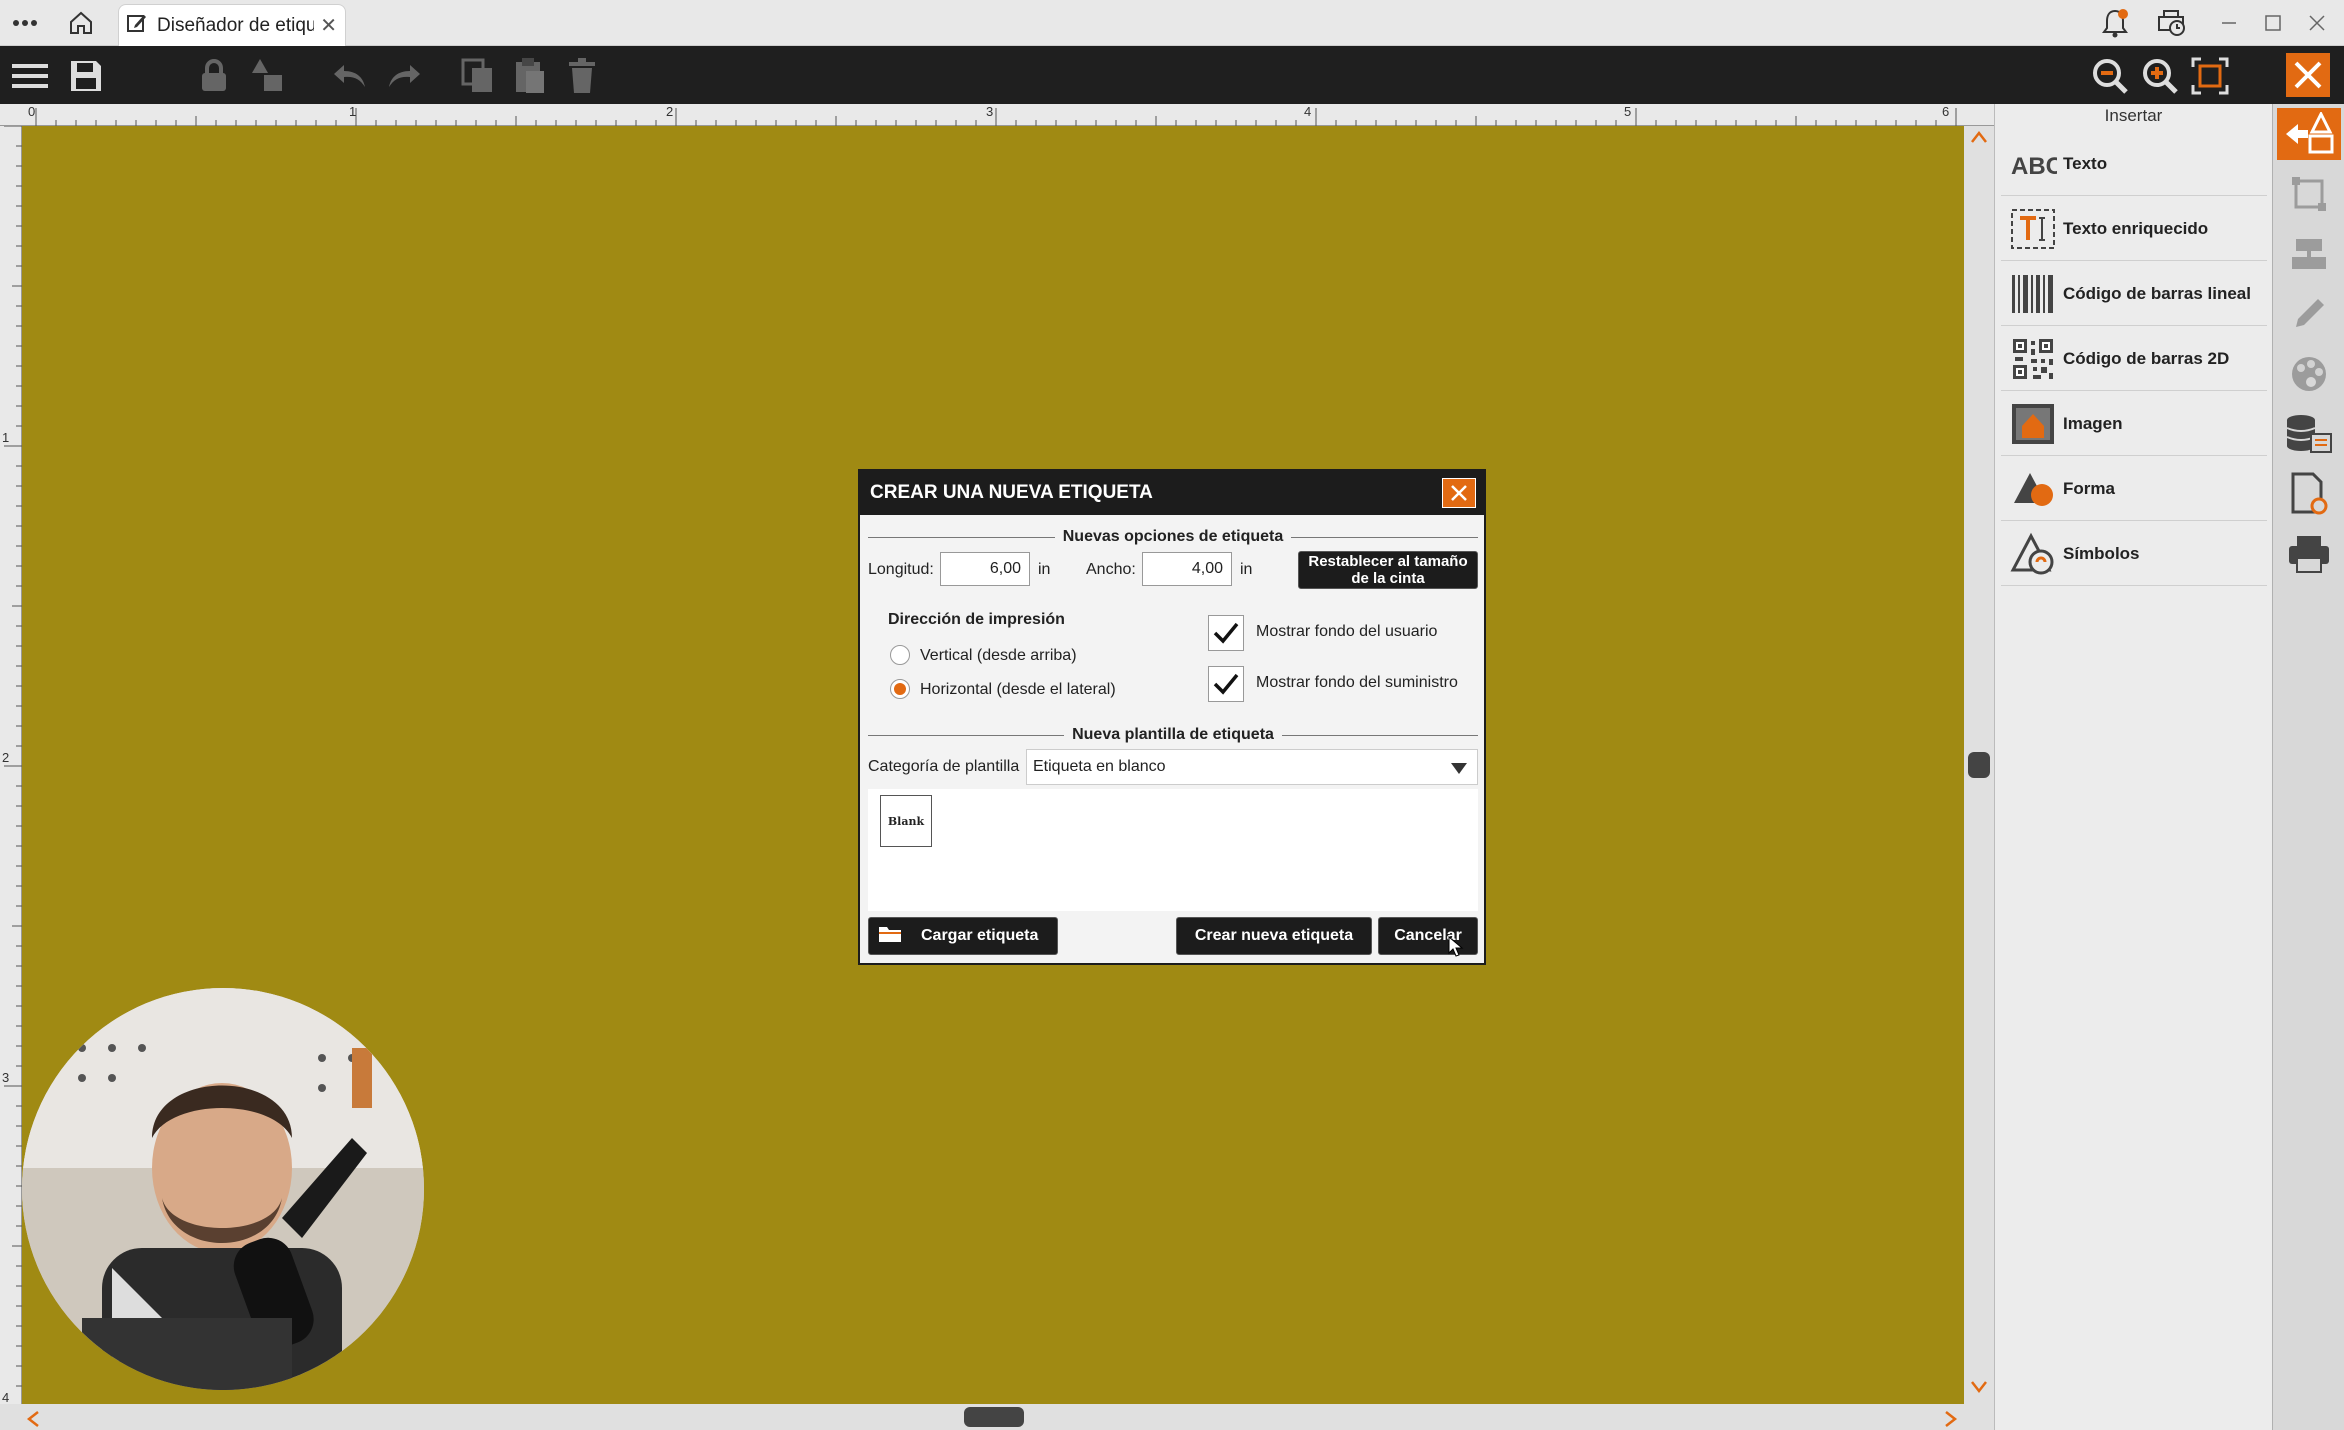 The image size is (2344, 1430). I want to click on show-user-bg-checkbox, so click(1226, 633).